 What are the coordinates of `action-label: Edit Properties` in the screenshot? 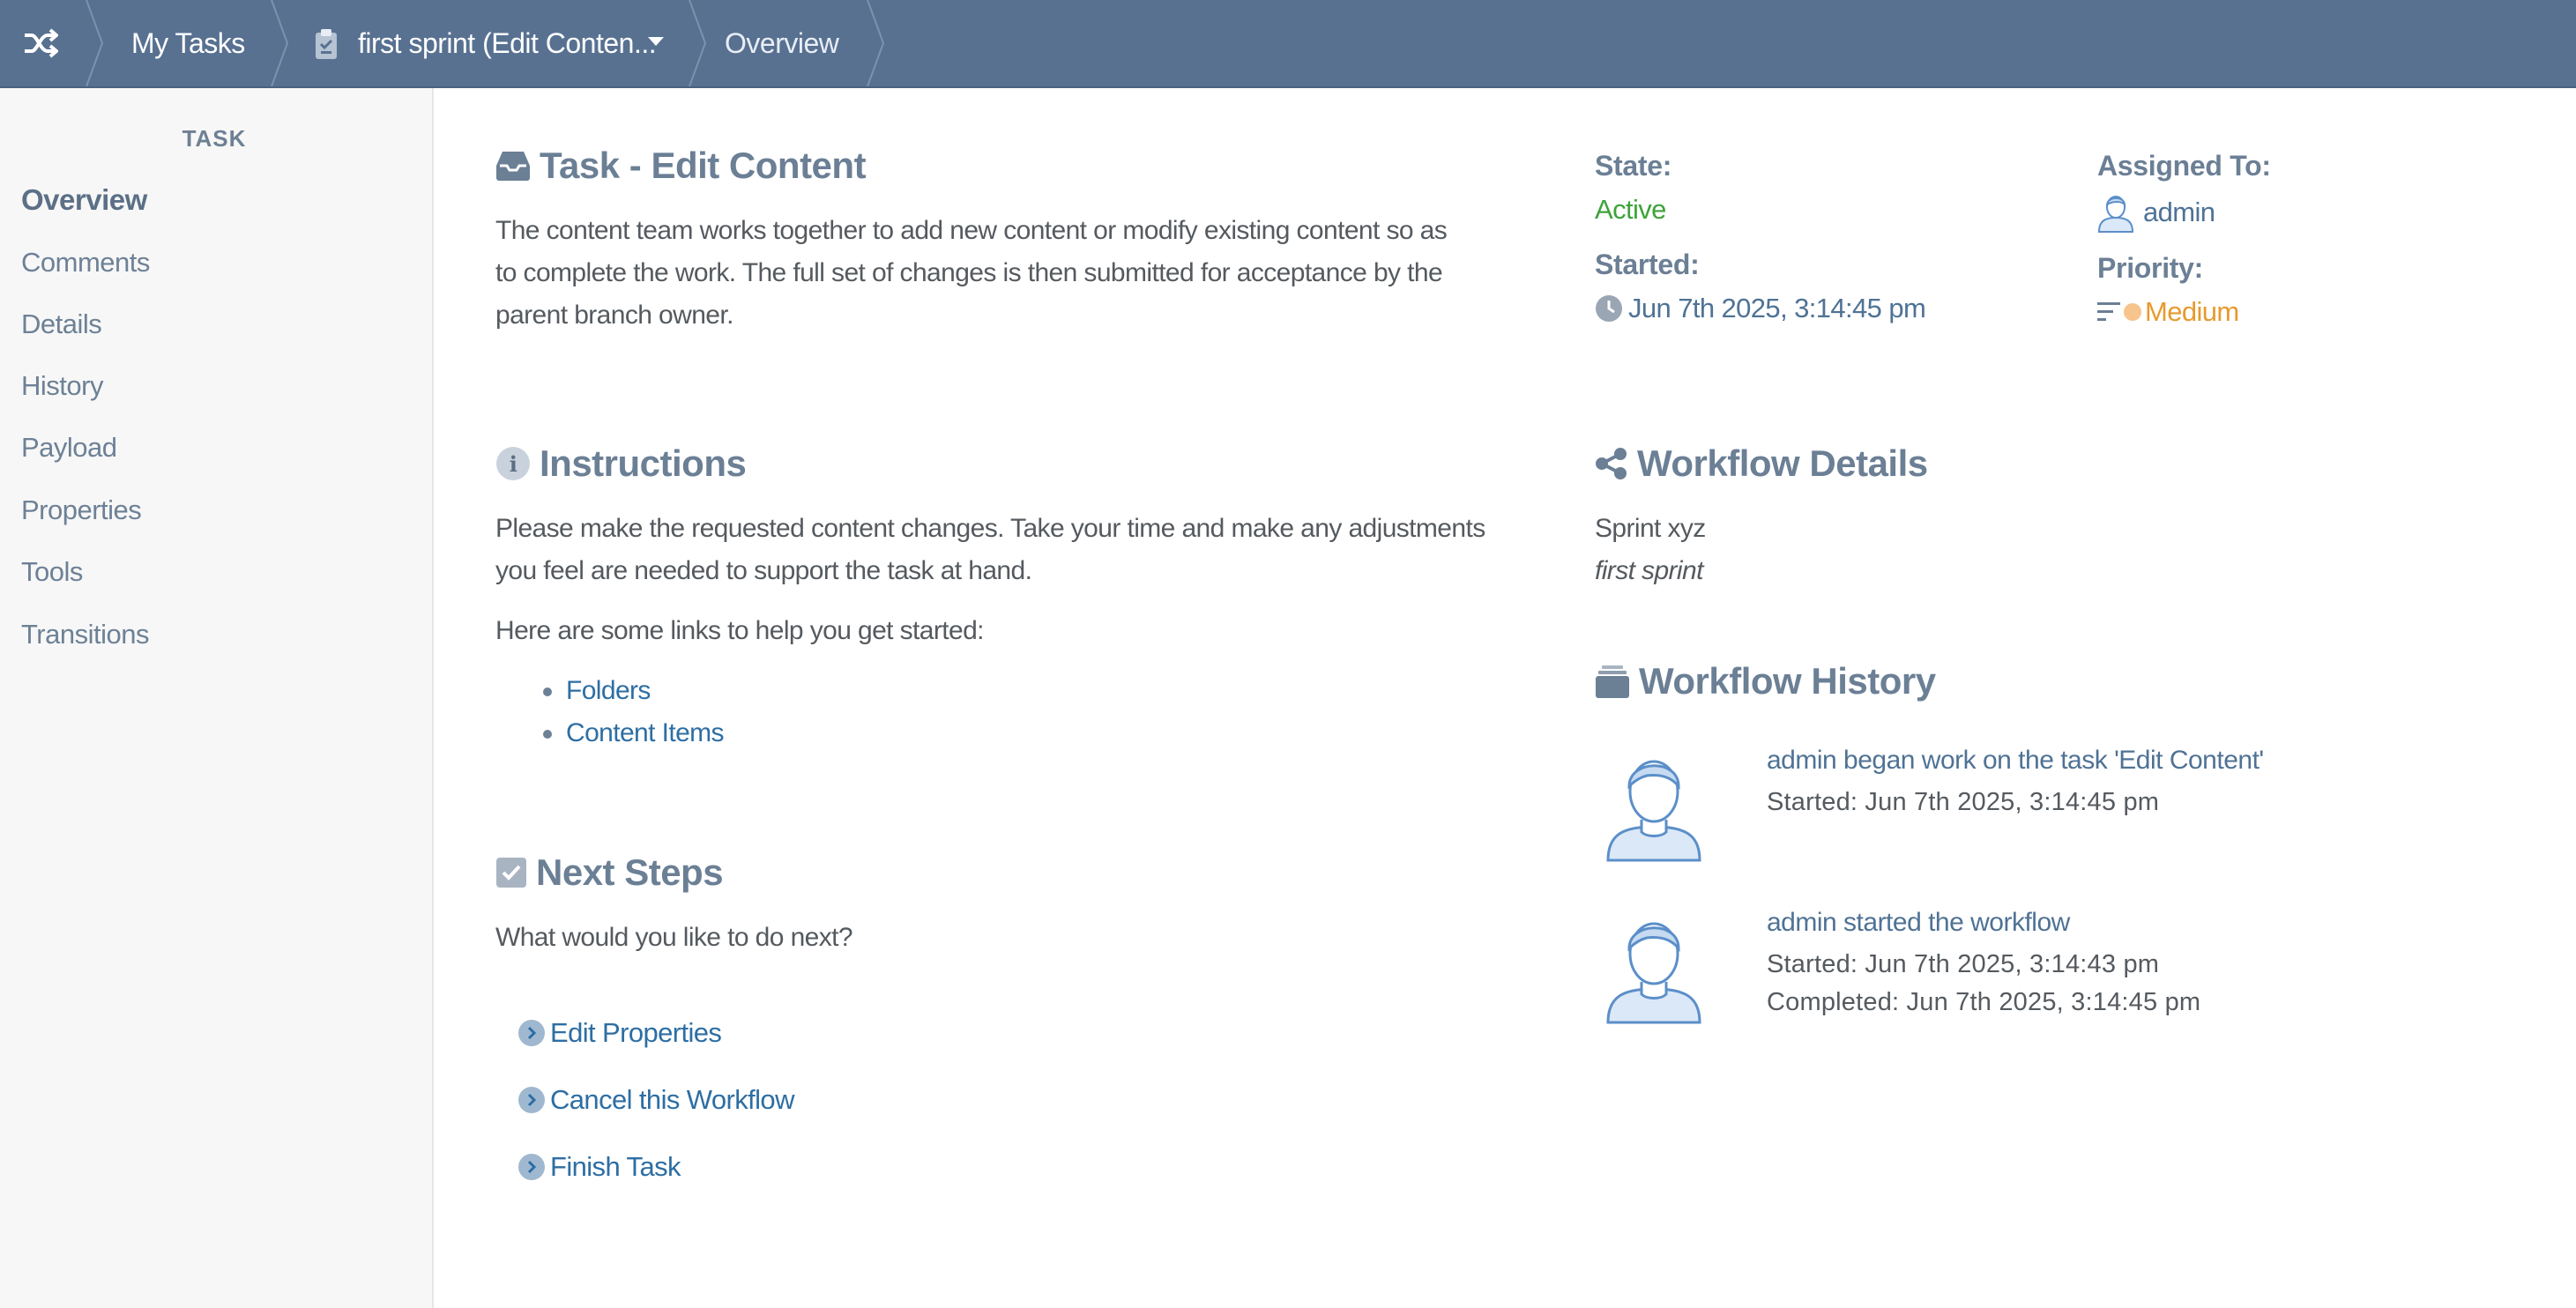 It's located at (636, 1032).